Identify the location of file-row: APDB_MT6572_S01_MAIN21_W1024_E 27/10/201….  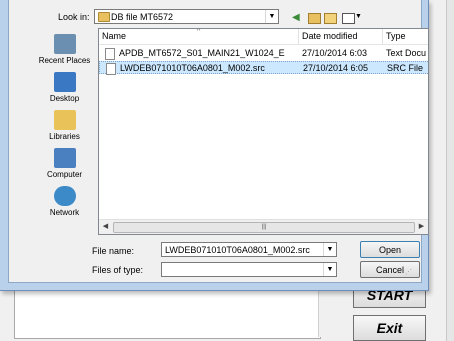
(263, 53).